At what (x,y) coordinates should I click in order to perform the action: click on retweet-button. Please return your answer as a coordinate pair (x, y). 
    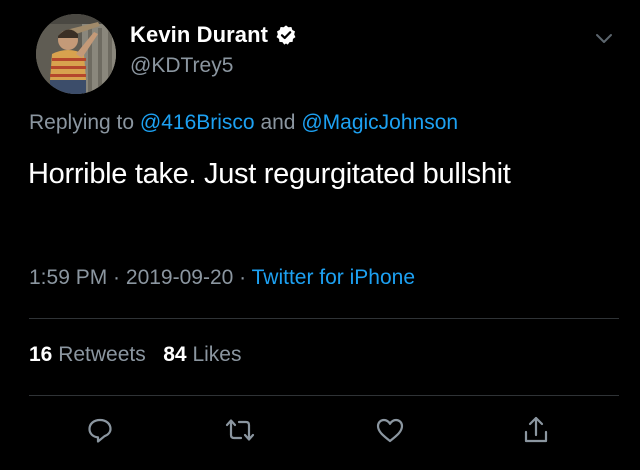
    Looking at the image, I should click on (240, 430).